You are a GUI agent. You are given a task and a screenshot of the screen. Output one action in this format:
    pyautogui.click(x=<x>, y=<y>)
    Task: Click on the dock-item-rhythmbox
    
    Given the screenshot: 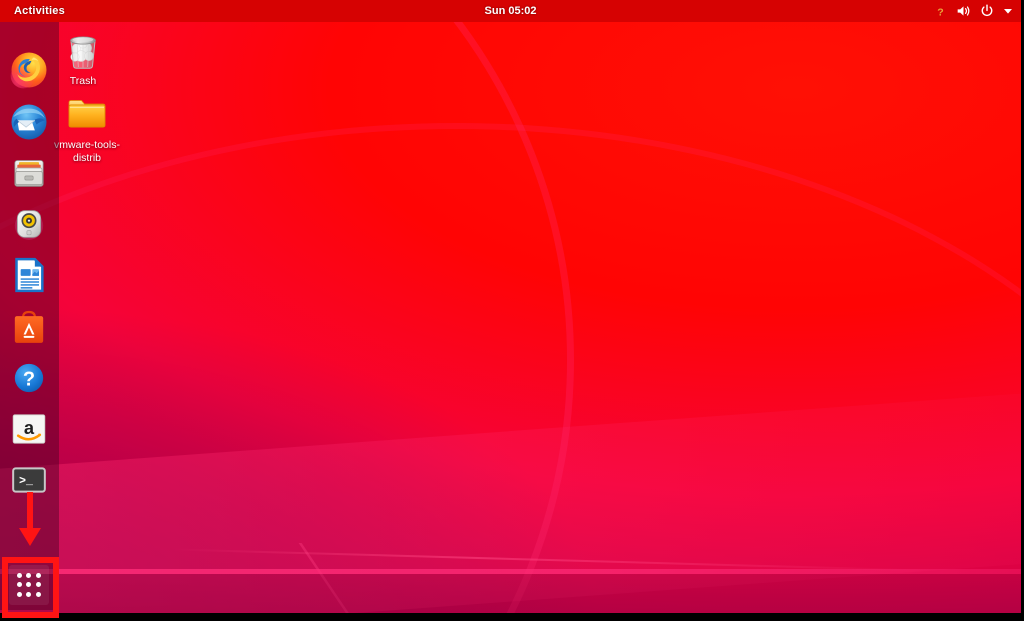 What is the action you would take?
    pyautogui.click(x=29, y=224)
    